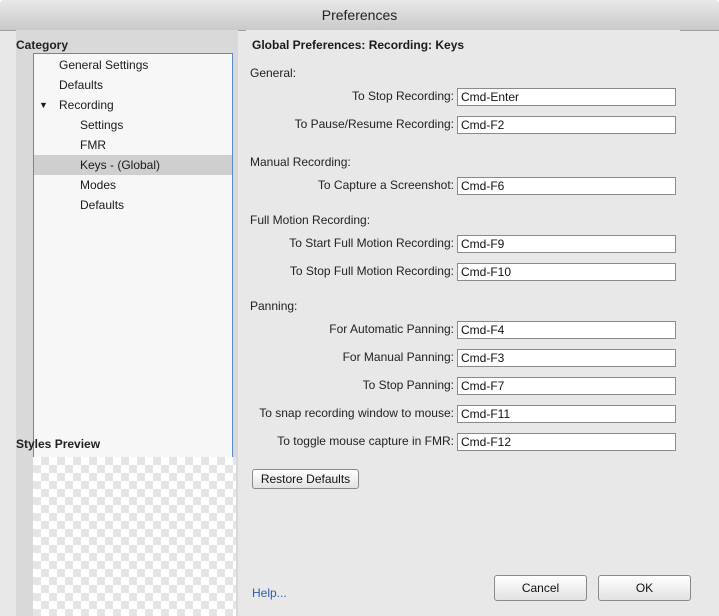 Image resolution: width=719 pixels, height=616 pixels. What do you see at coordinates (133, 145) in the screenshot?
I see `category-item: FMR` at bounding box center [133, 145].